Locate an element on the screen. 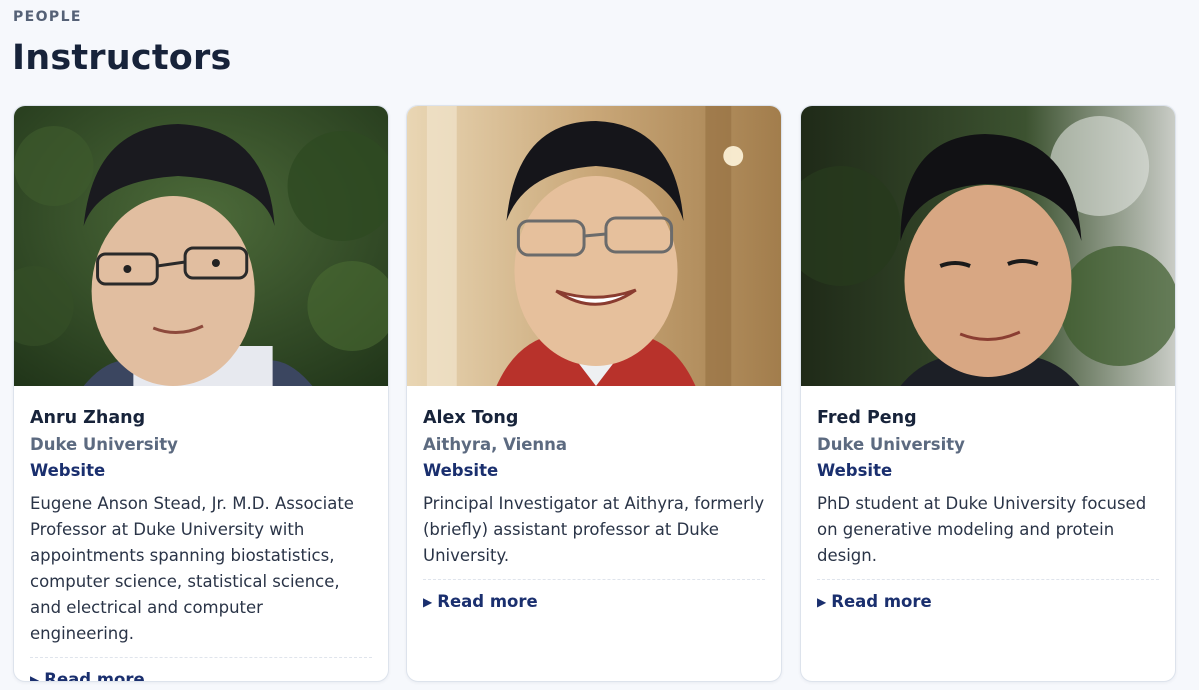 This screenshot has height=690, width=1199. instructor-name: Anru Zhang is located at coordinates (88, 418).